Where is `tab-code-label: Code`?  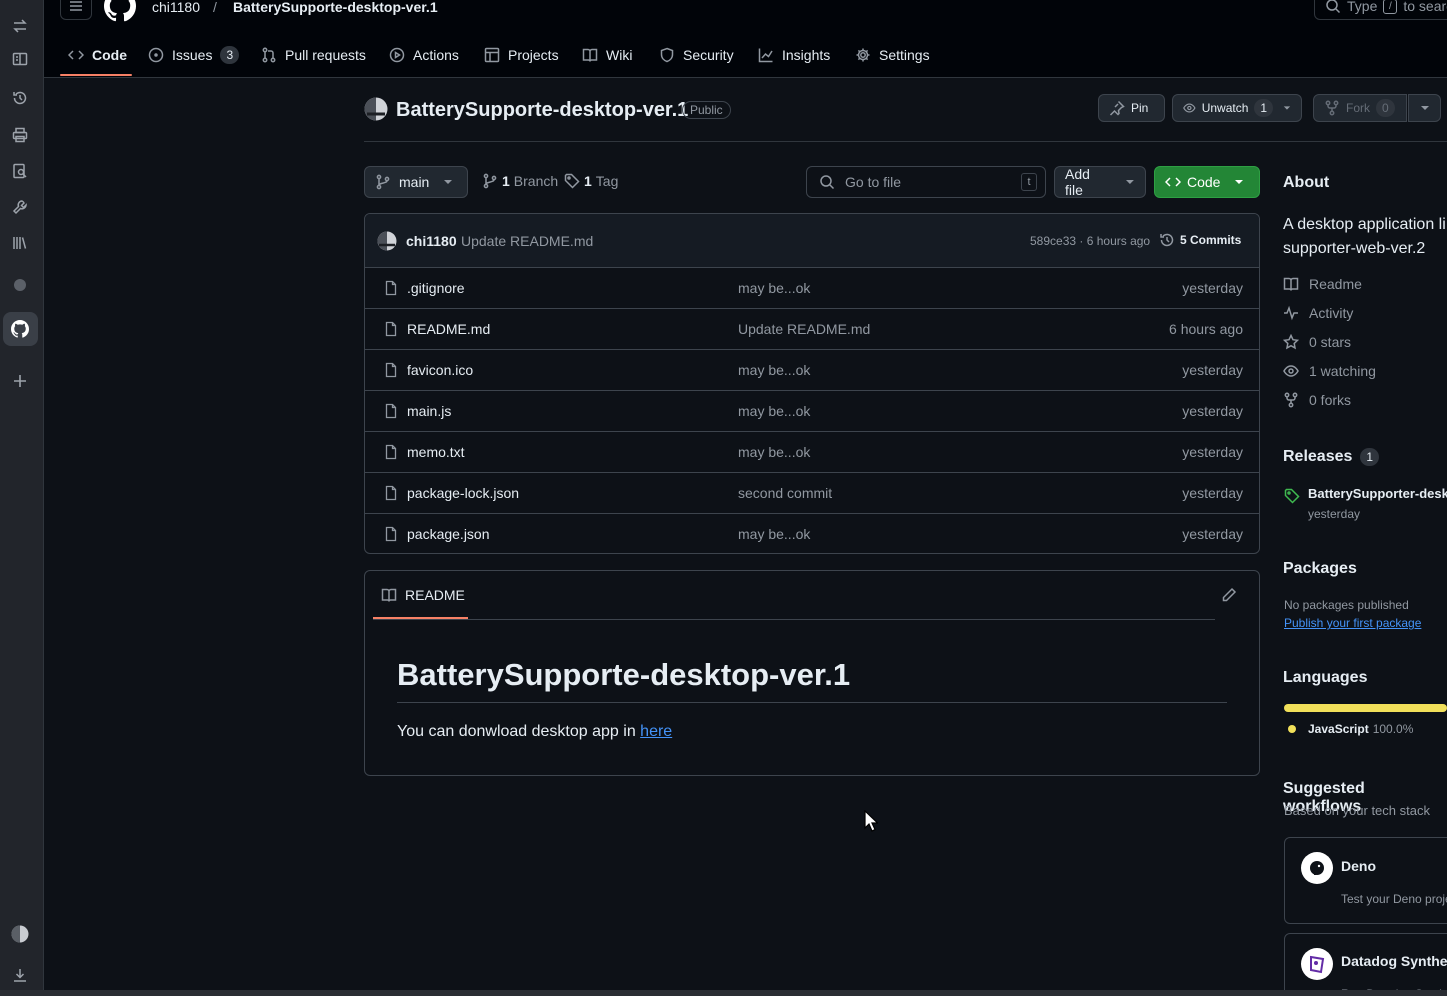 tab-code-label: Code is located at coordinates (109, 55).